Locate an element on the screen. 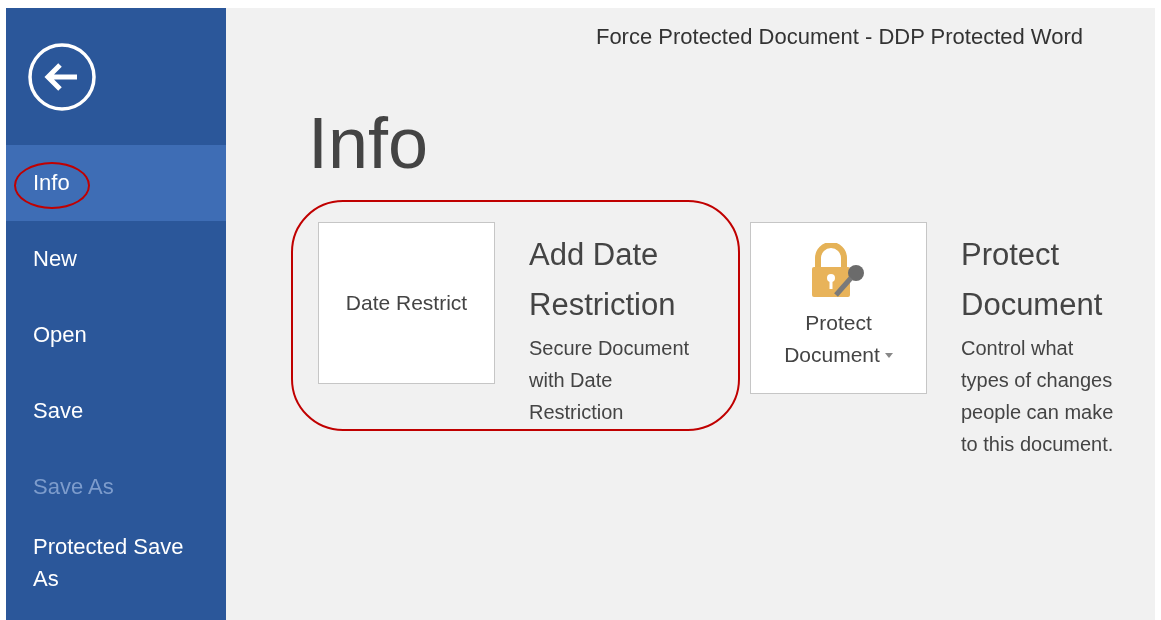 Image resolution: width=1161 pixels, height=620 pixels. sidebar-item: New is located at coordinates (118, 259).